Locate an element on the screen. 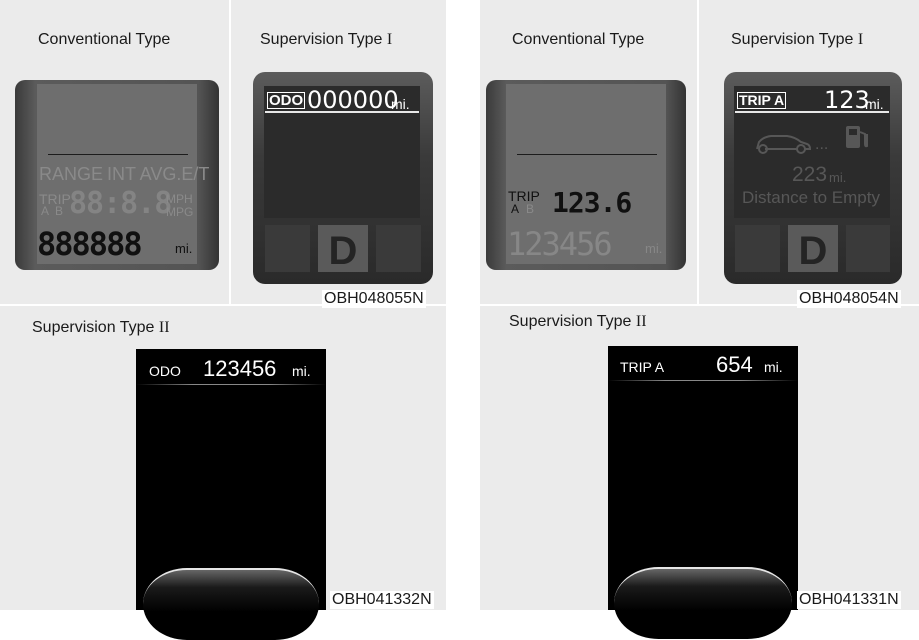 This screenshot has height=640, width=919. left-odo-unit: mi. is located at coordinates (184, 248).